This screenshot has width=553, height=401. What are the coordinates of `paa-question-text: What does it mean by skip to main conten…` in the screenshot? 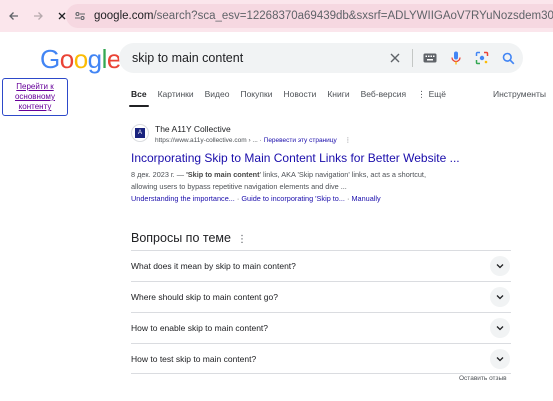 It's located at (213, 266).